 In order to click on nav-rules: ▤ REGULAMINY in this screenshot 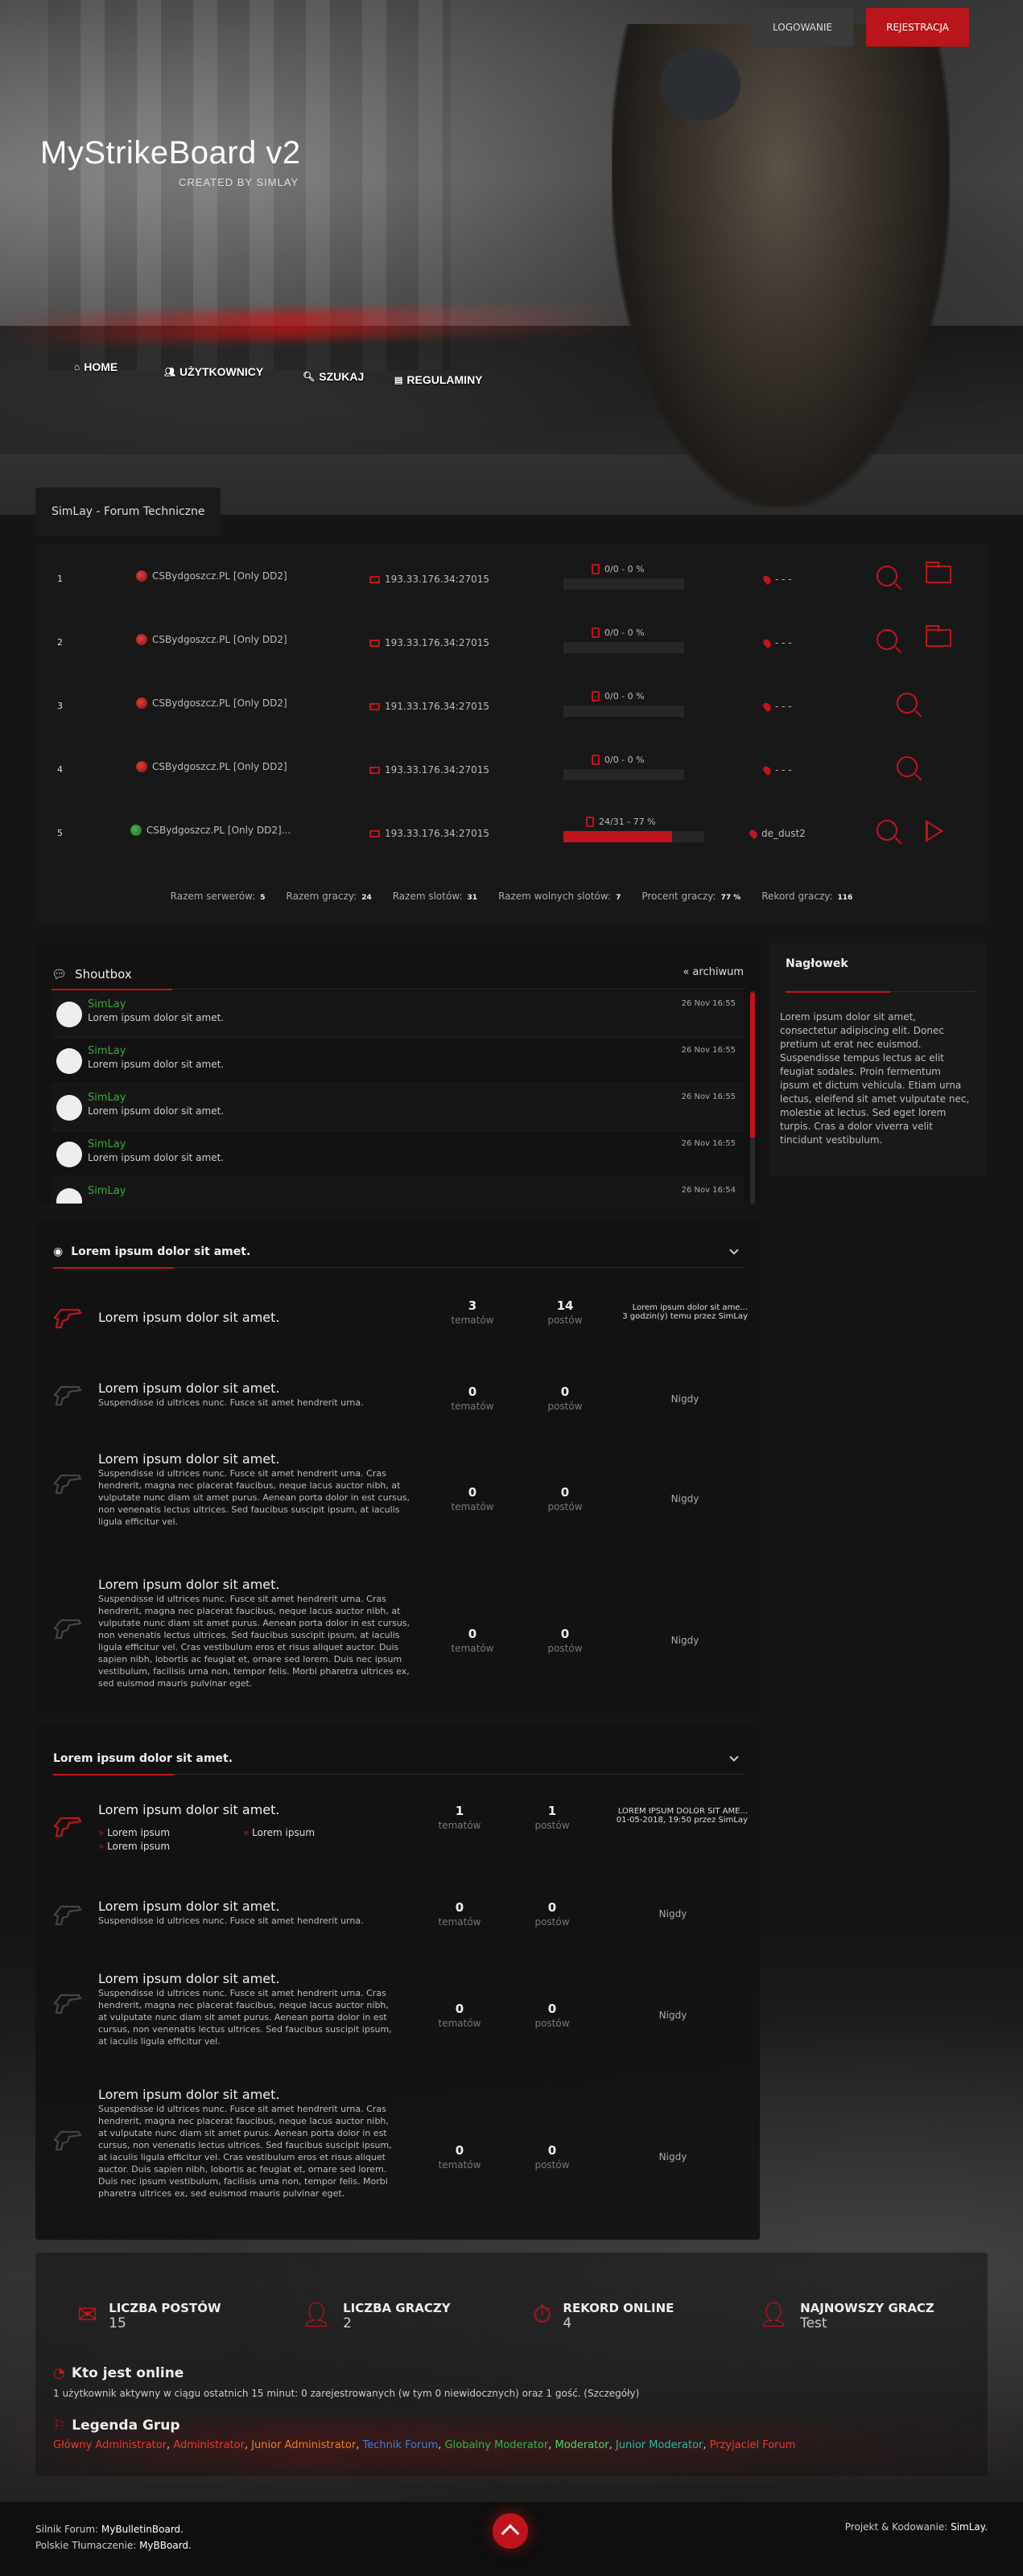, I will do `click(438, 379)`.